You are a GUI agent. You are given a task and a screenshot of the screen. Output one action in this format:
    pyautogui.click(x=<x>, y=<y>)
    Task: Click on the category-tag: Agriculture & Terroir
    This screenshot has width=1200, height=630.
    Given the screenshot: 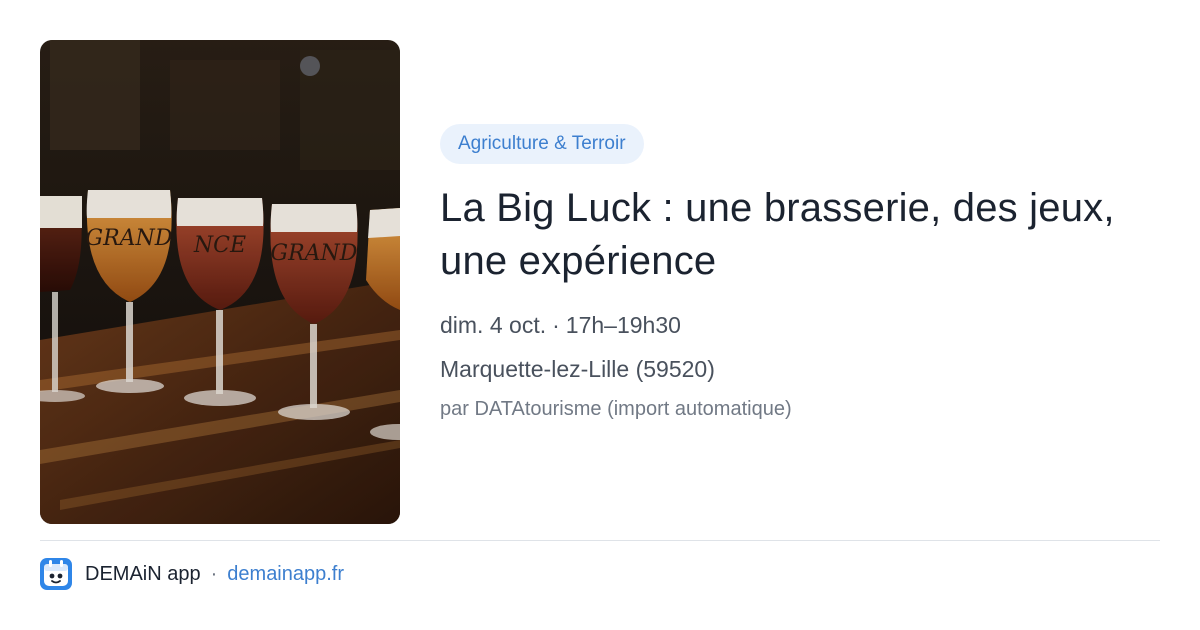 What is the action you would take?
    pyautogui.click(x=542, y=144)
    